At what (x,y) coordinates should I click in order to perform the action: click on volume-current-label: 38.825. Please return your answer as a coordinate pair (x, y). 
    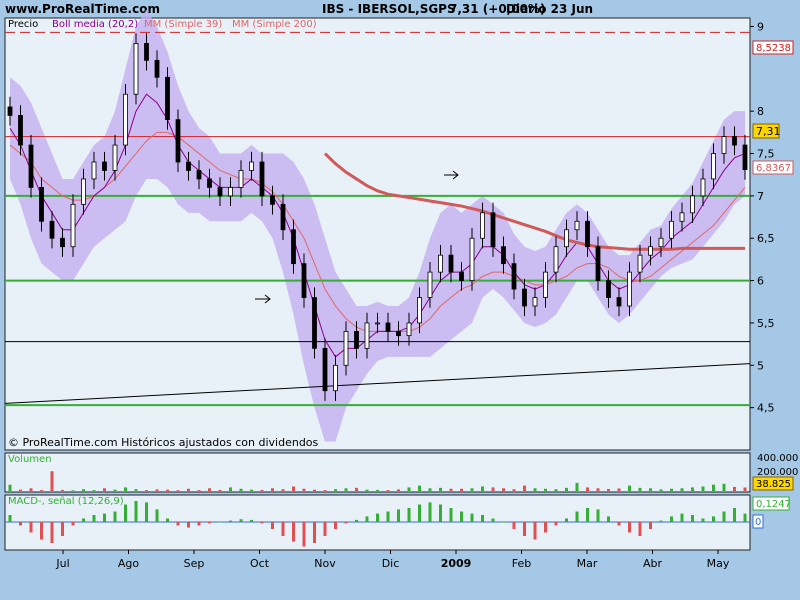
    Looking at the image, I should click on (773, 484).